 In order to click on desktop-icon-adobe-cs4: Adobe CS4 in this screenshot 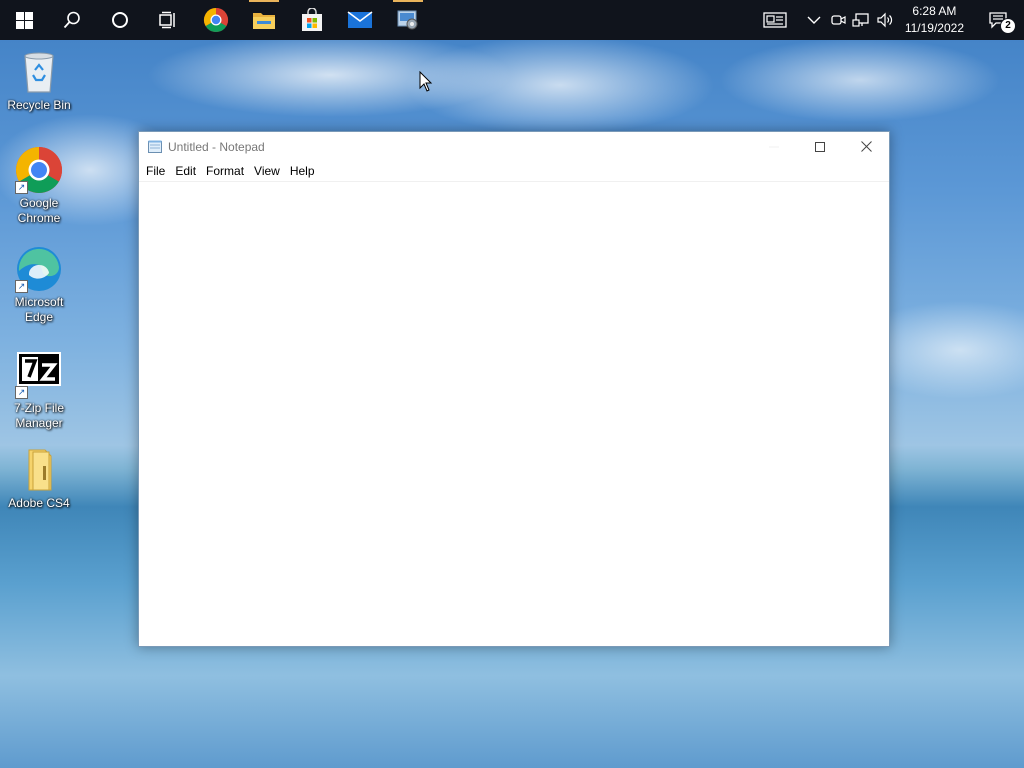, I will do `click(39, 478)`.